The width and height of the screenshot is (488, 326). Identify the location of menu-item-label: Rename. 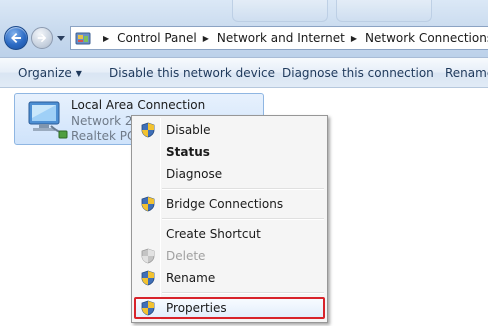
(191, 278).